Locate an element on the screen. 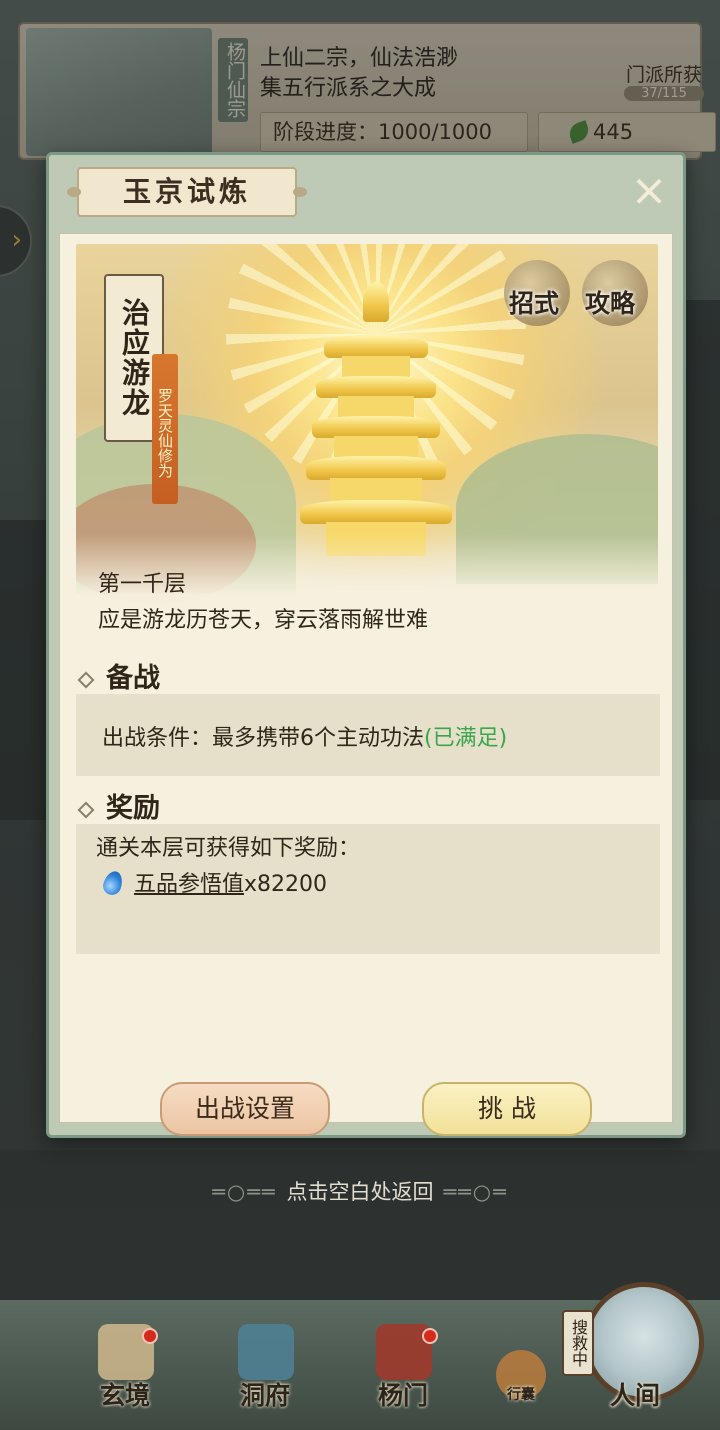  floor-description: 应是游龙历苍天，穿云落雨解世难 is located at coordinates (263, 620).